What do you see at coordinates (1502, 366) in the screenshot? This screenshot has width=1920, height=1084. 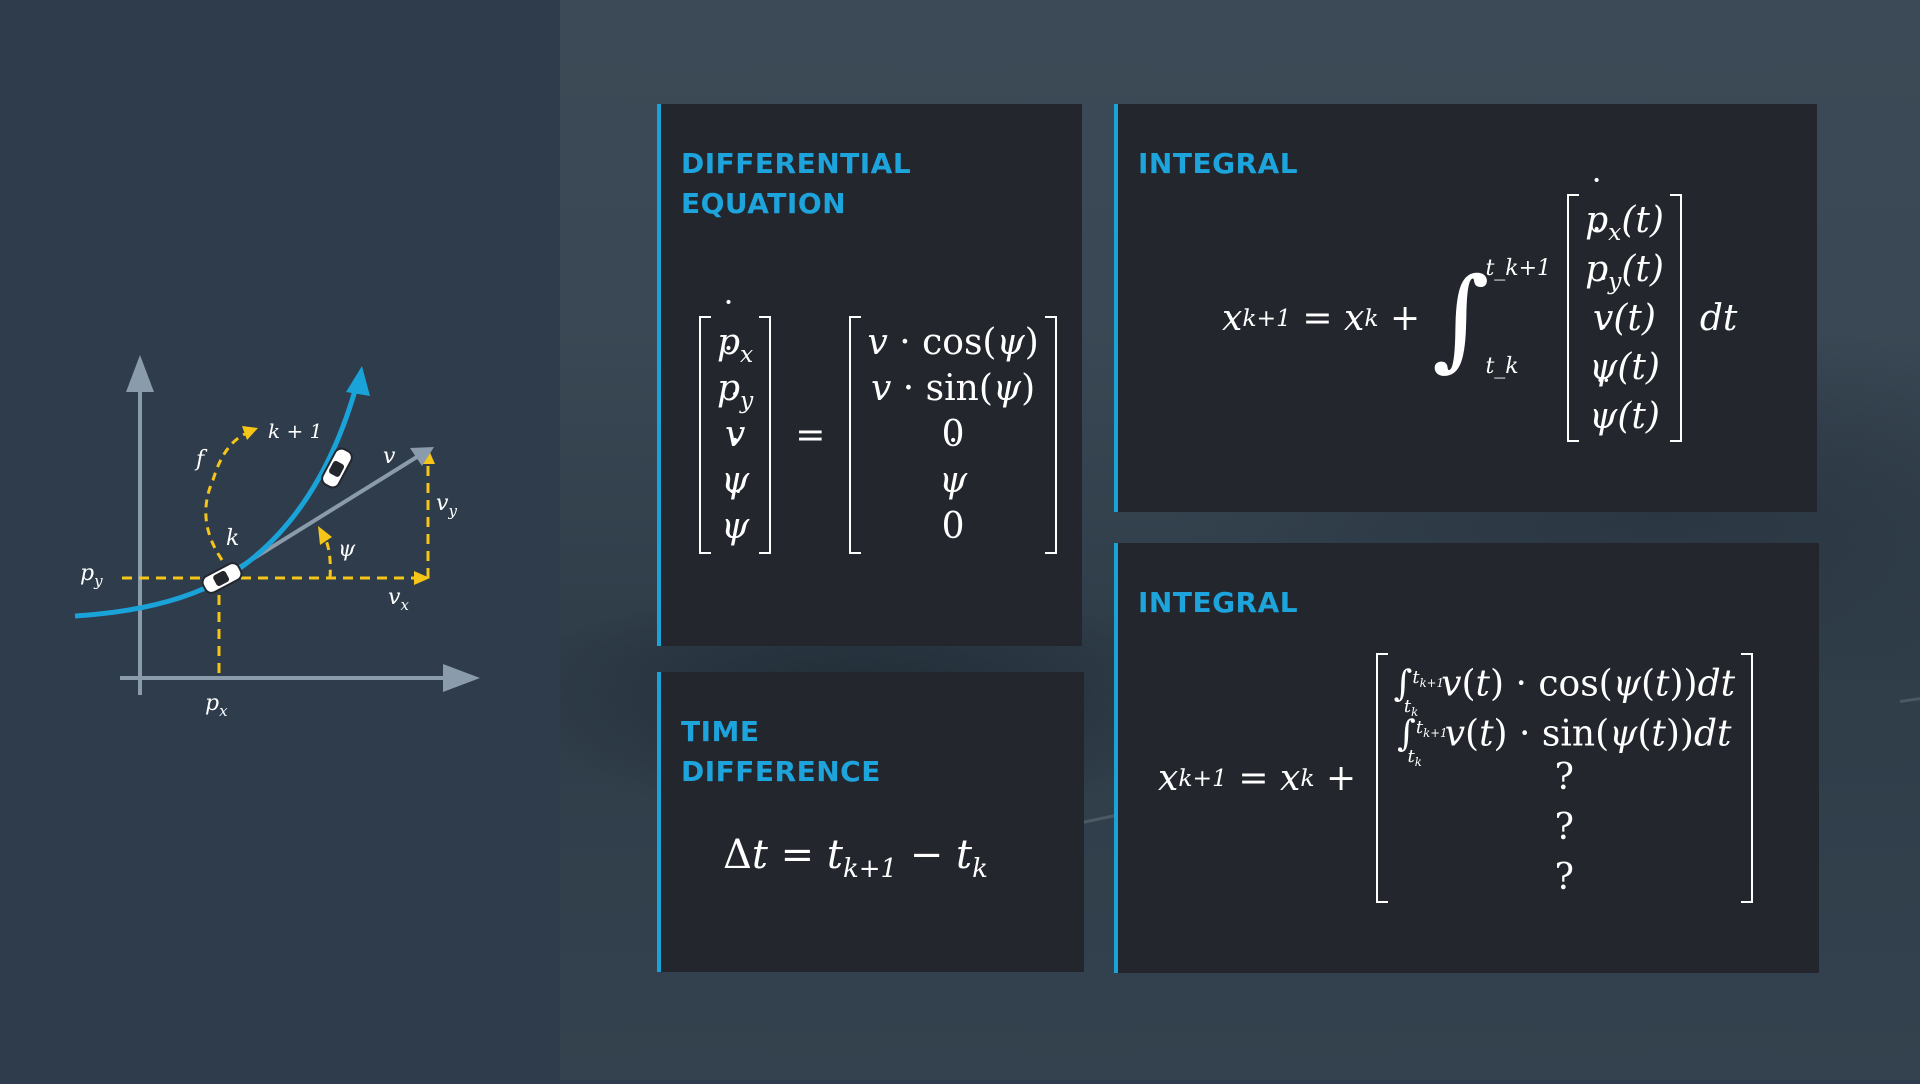 I see `lower-limit: t_k` at bounding box center [1502, 366].